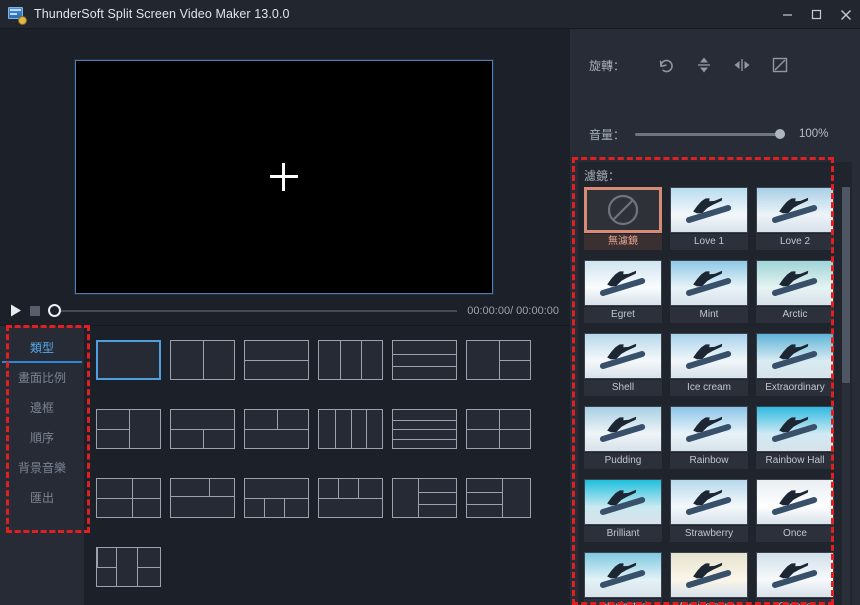 This screenshot has height=605, width=860. What do you see at coordinates (16, 311) in the screenshot?
I see `play-icon` at bounding box center [16, 311].